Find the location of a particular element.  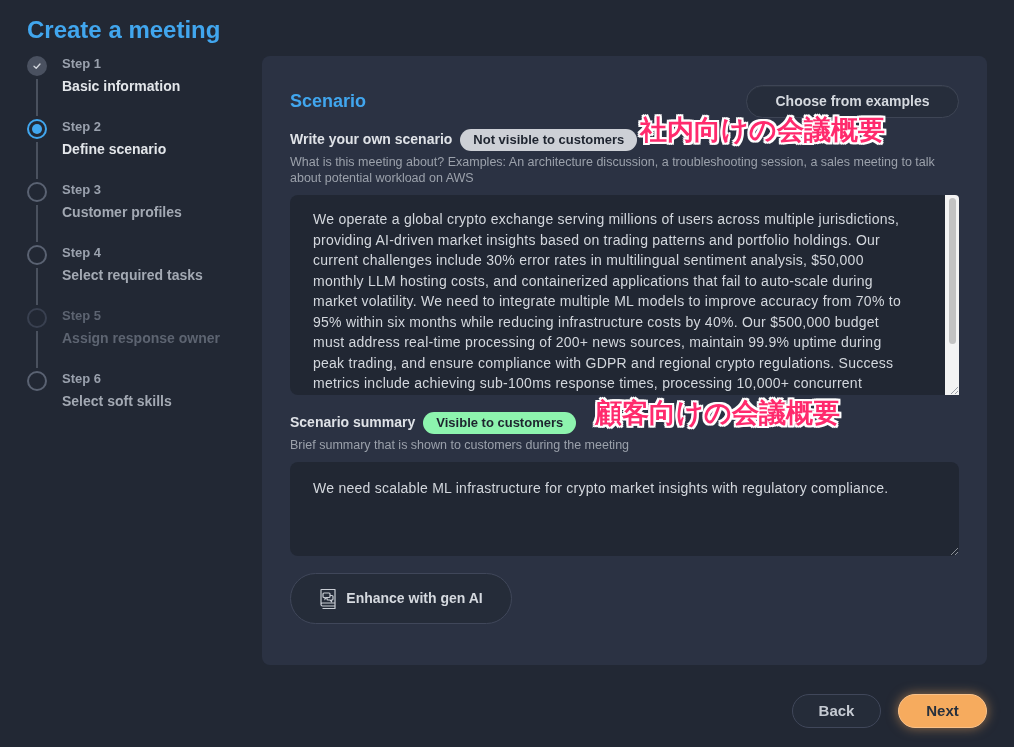

next-button: Next is located at coordinates (942, 711).